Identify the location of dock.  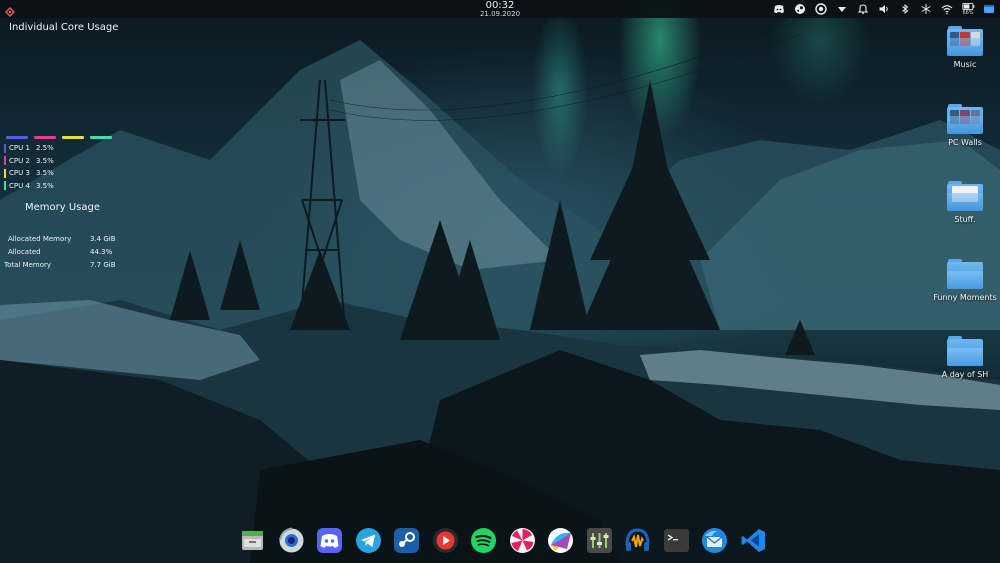
(503, 544).